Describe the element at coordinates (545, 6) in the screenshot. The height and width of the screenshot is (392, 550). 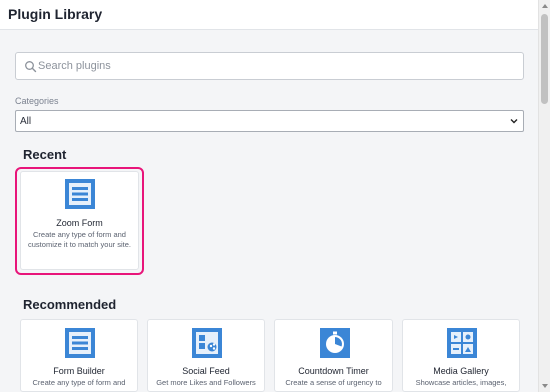
I see `scroll-up-arrow-icon` at that location.